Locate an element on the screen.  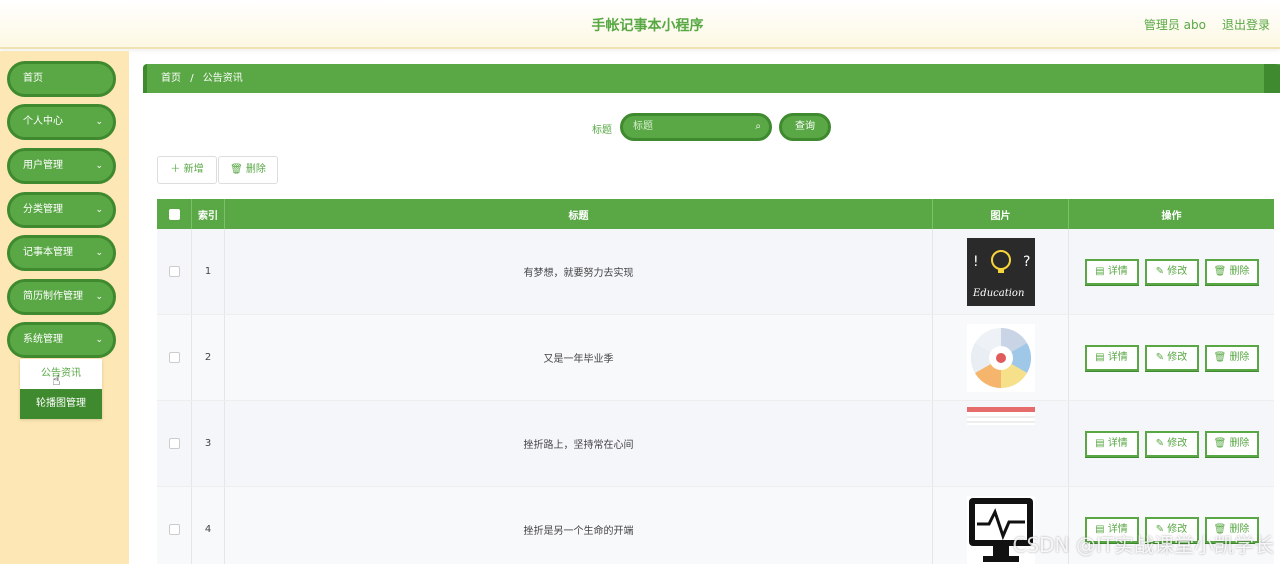
query-button: 查询 is located at coordinates (805, 127).